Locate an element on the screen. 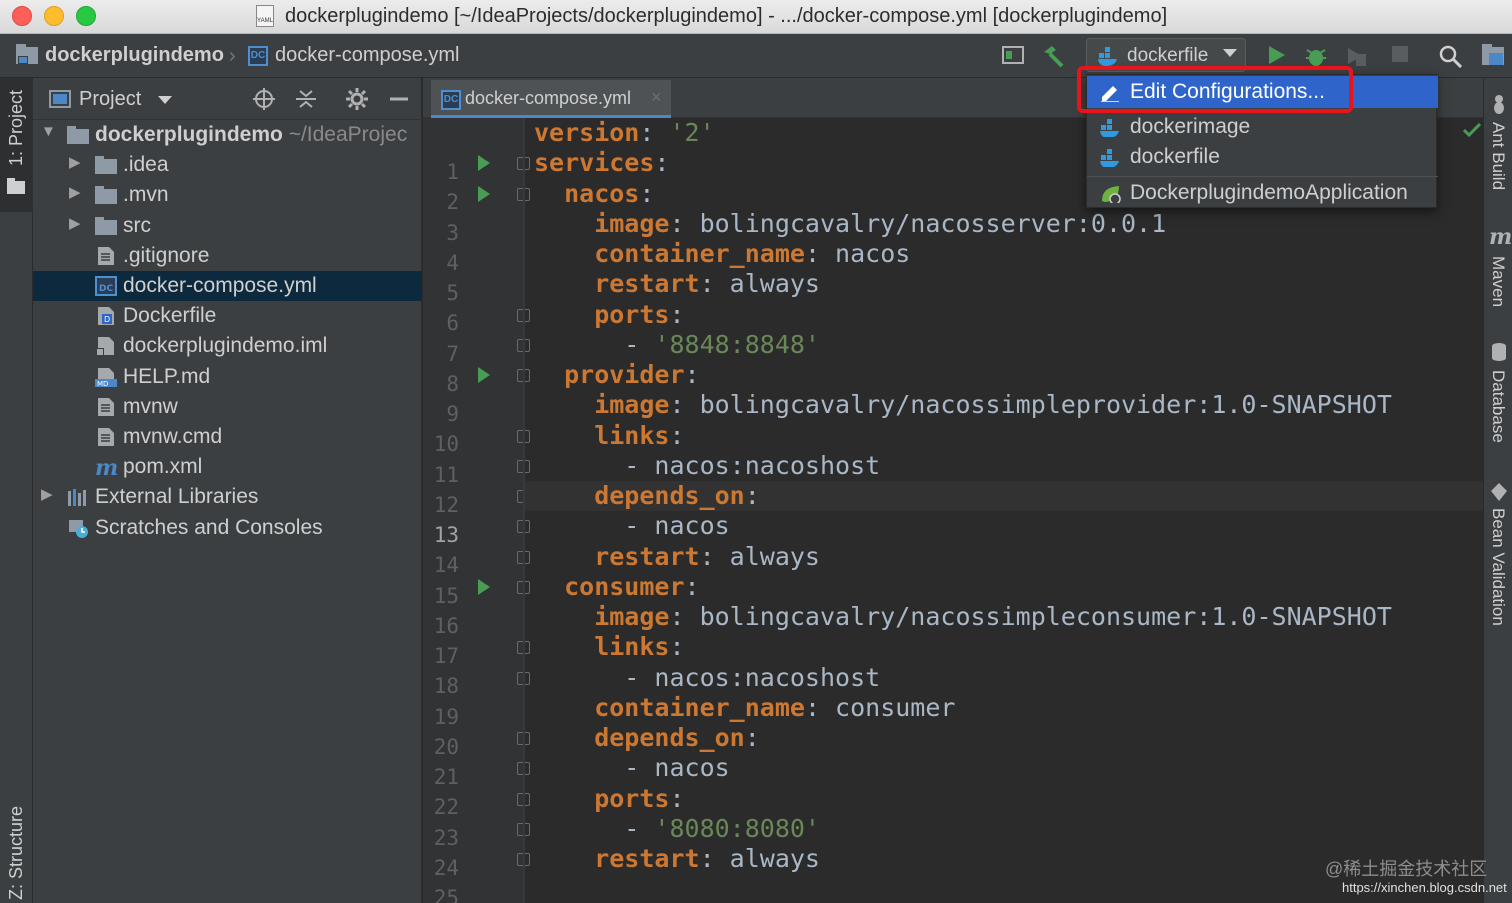 Image resolution: width=1512 pixels, height=903 pixels. tree-item-label: docker-compose.yml is located at coordinates (220, 285).